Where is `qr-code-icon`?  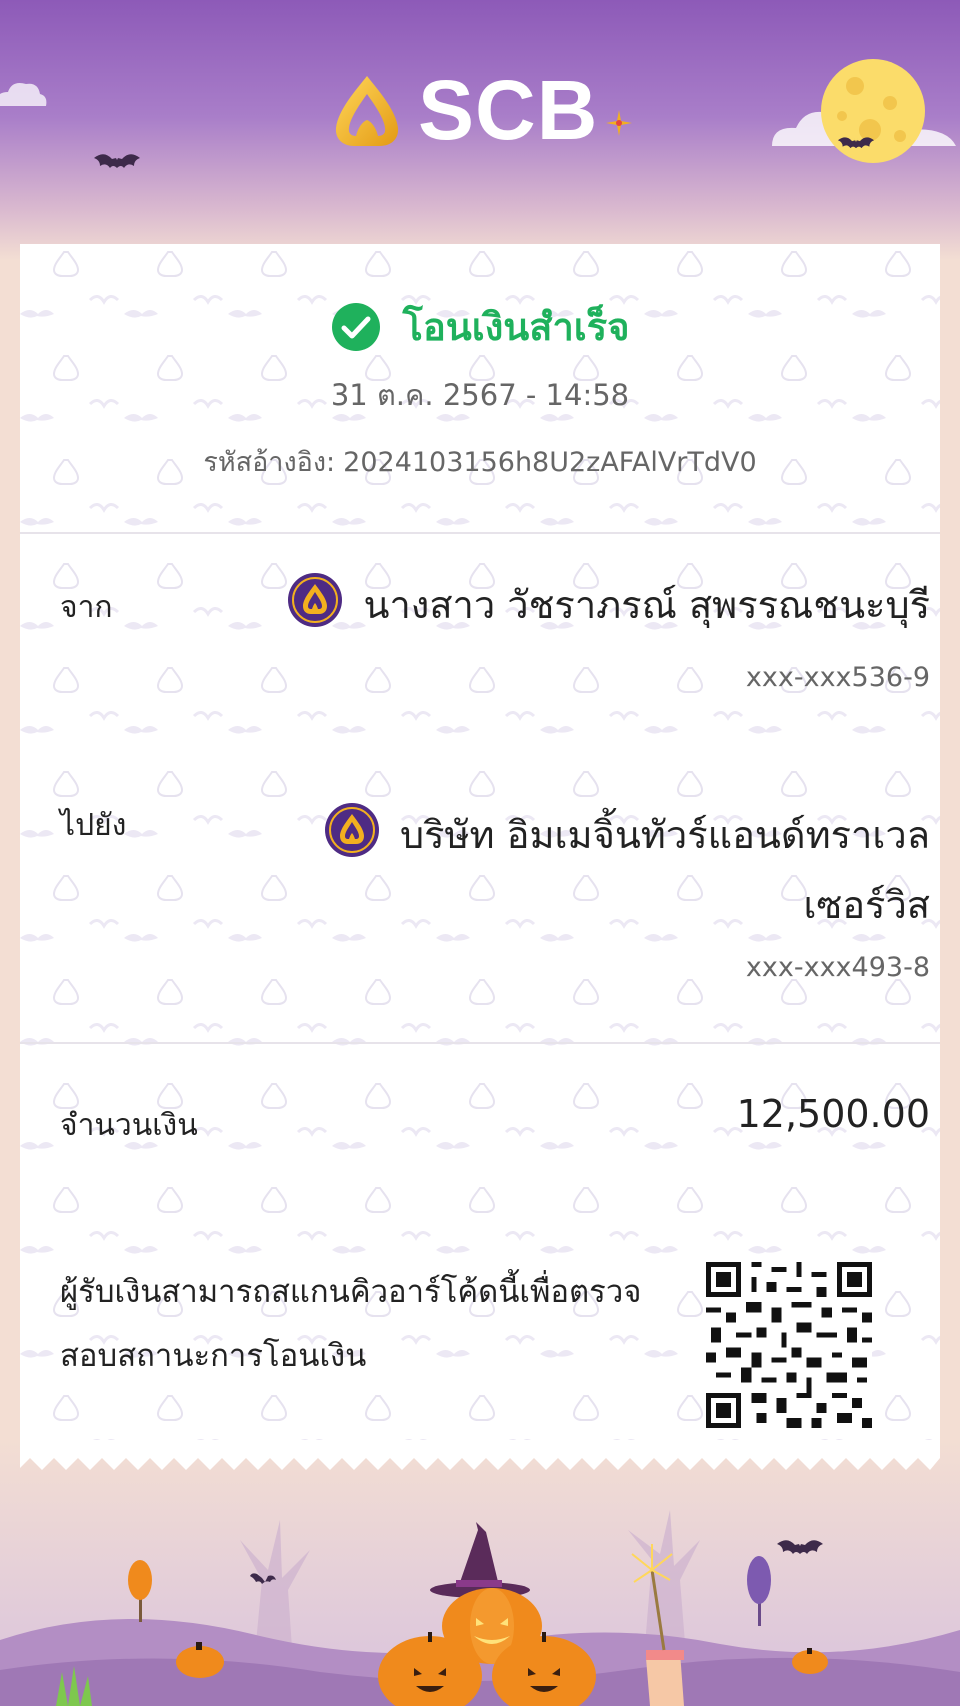
qr-code-icon is located at coordinates (789, 1345).